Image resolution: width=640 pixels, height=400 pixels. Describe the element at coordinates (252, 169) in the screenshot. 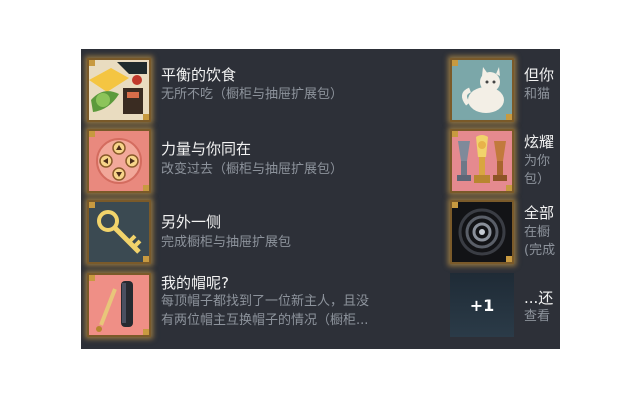

I see `achievement-desc: 改变过去（橱柜与抽屉扩展包）` at that location.